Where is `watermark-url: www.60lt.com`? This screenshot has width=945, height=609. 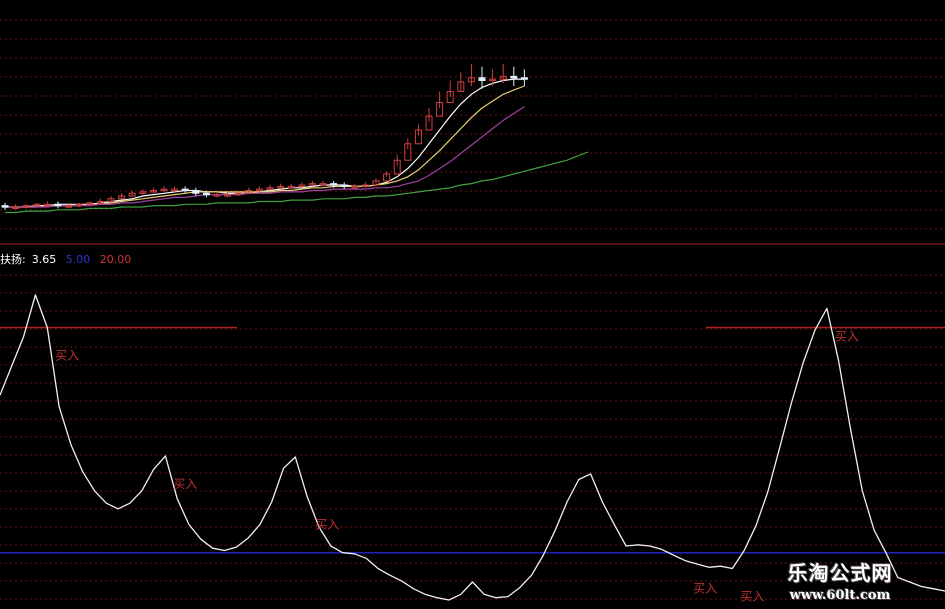
watermark-url: www.60lt.com is located at coordinates (840, 595).